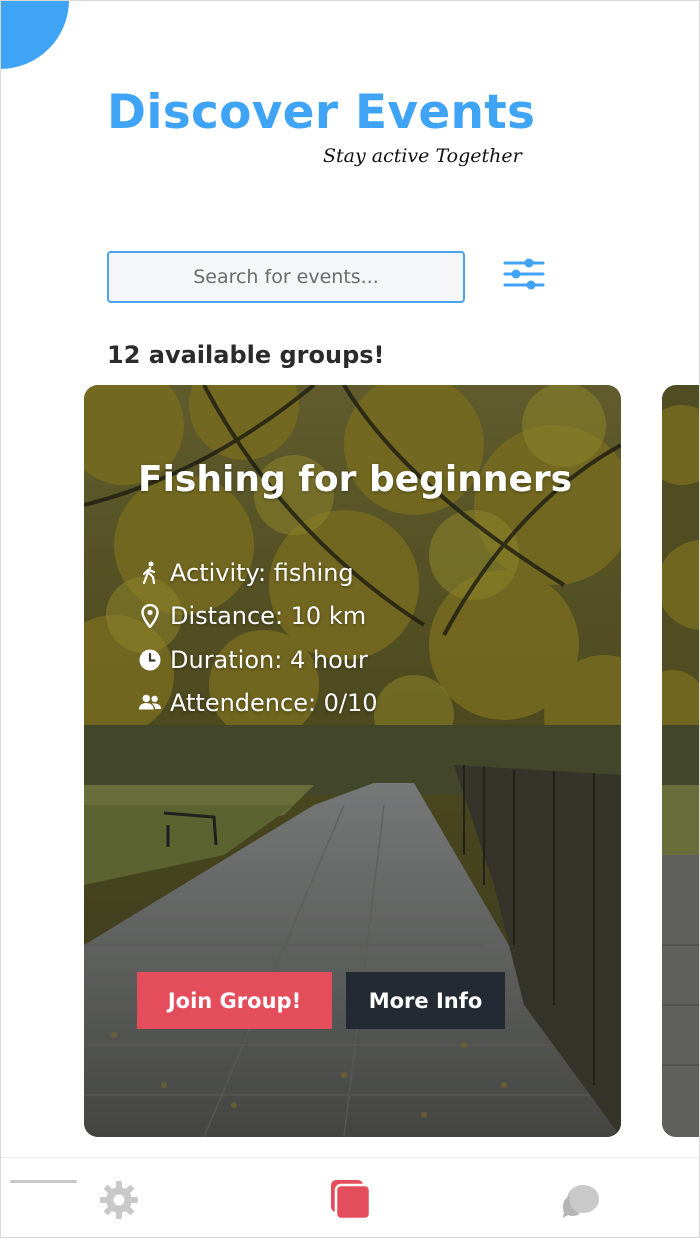 The width and height of the screenshot is (700, 1238). I want to click on detail-distance: Distance: 10 km, so click(252, 616).